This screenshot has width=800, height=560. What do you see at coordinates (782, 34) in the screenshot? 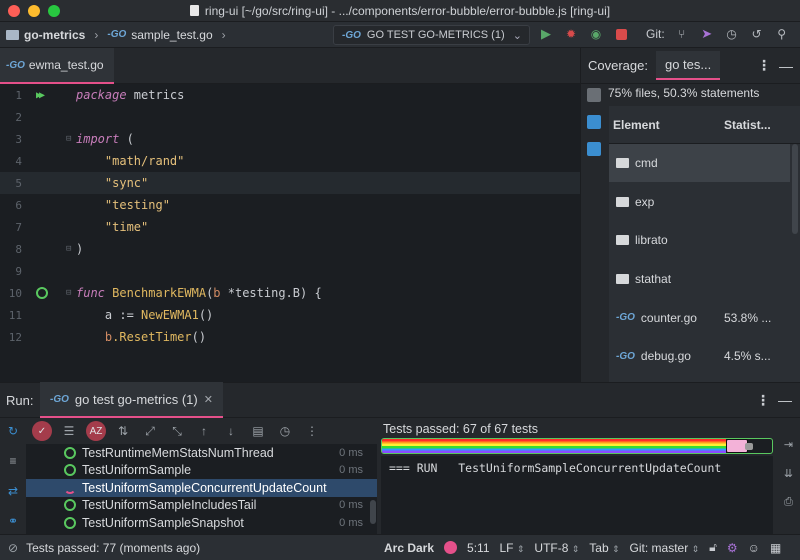
I see `search-everywhere-icon: ⚲` at bounding box center [782, 34].